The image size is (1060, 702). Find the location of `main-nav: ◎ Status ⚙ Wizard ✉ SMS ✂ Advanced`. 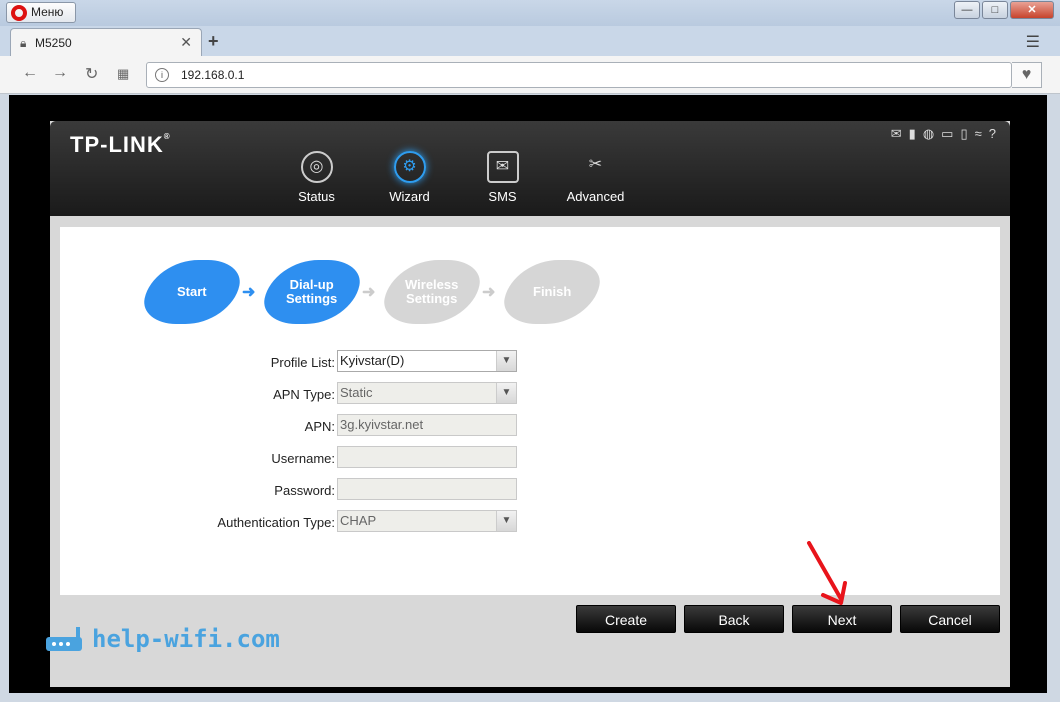

main-nav: ◎ Status ⚙ Wizard ✉ SMS ✂ Advanced is located at coordinates (456, 177).